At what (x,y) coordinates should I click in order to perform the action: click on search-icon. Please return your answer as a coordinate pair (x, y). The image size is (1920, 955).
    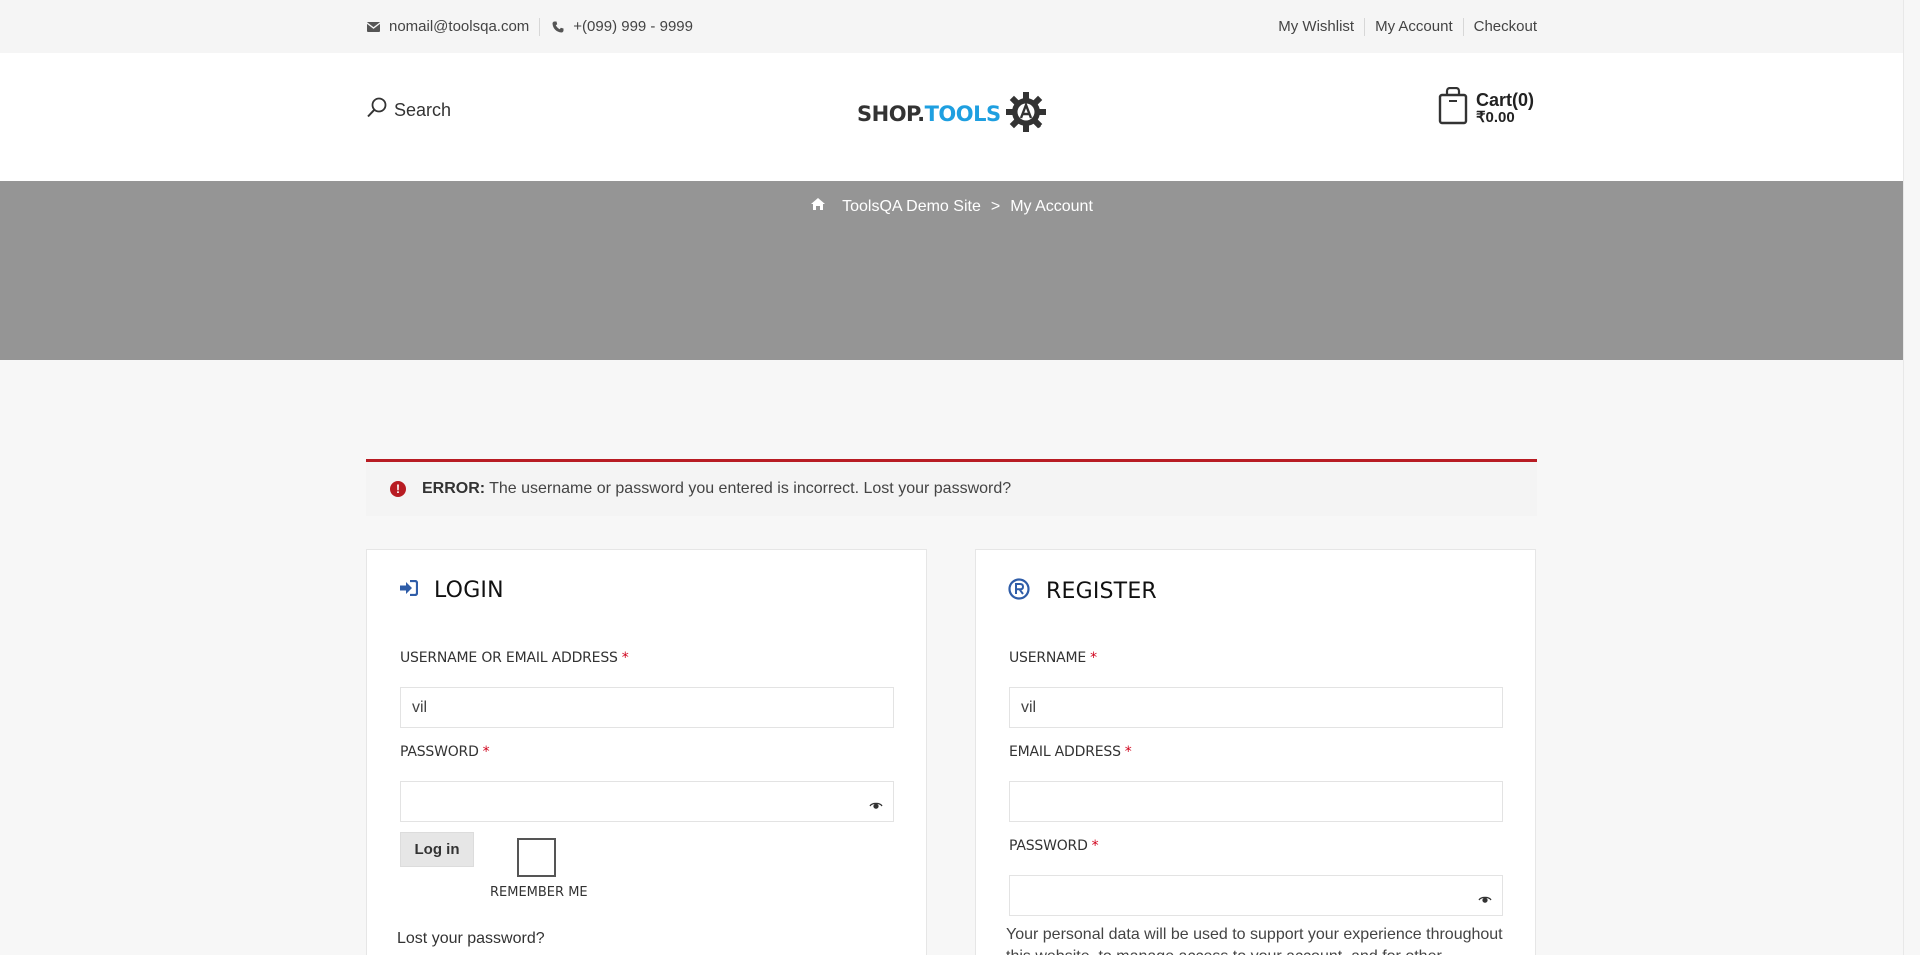
    Looking at the image, I should click on (377, 110).